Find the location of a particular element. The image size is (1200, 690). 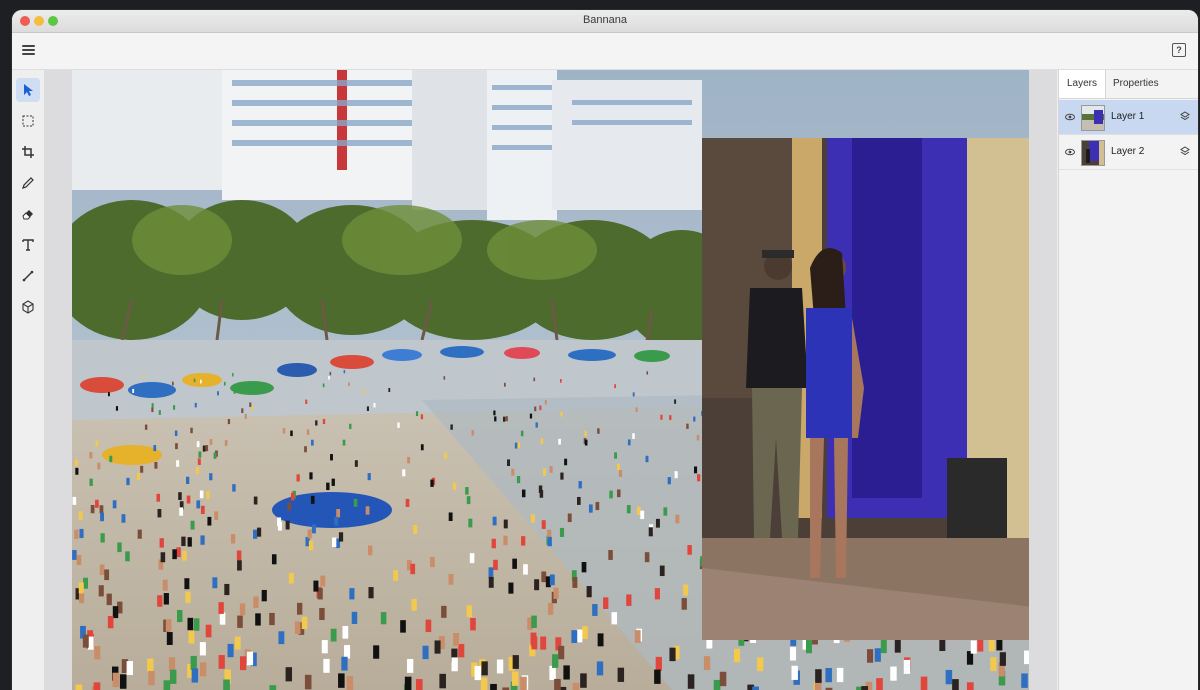

tool-palette is located at coordinates (28, 380).